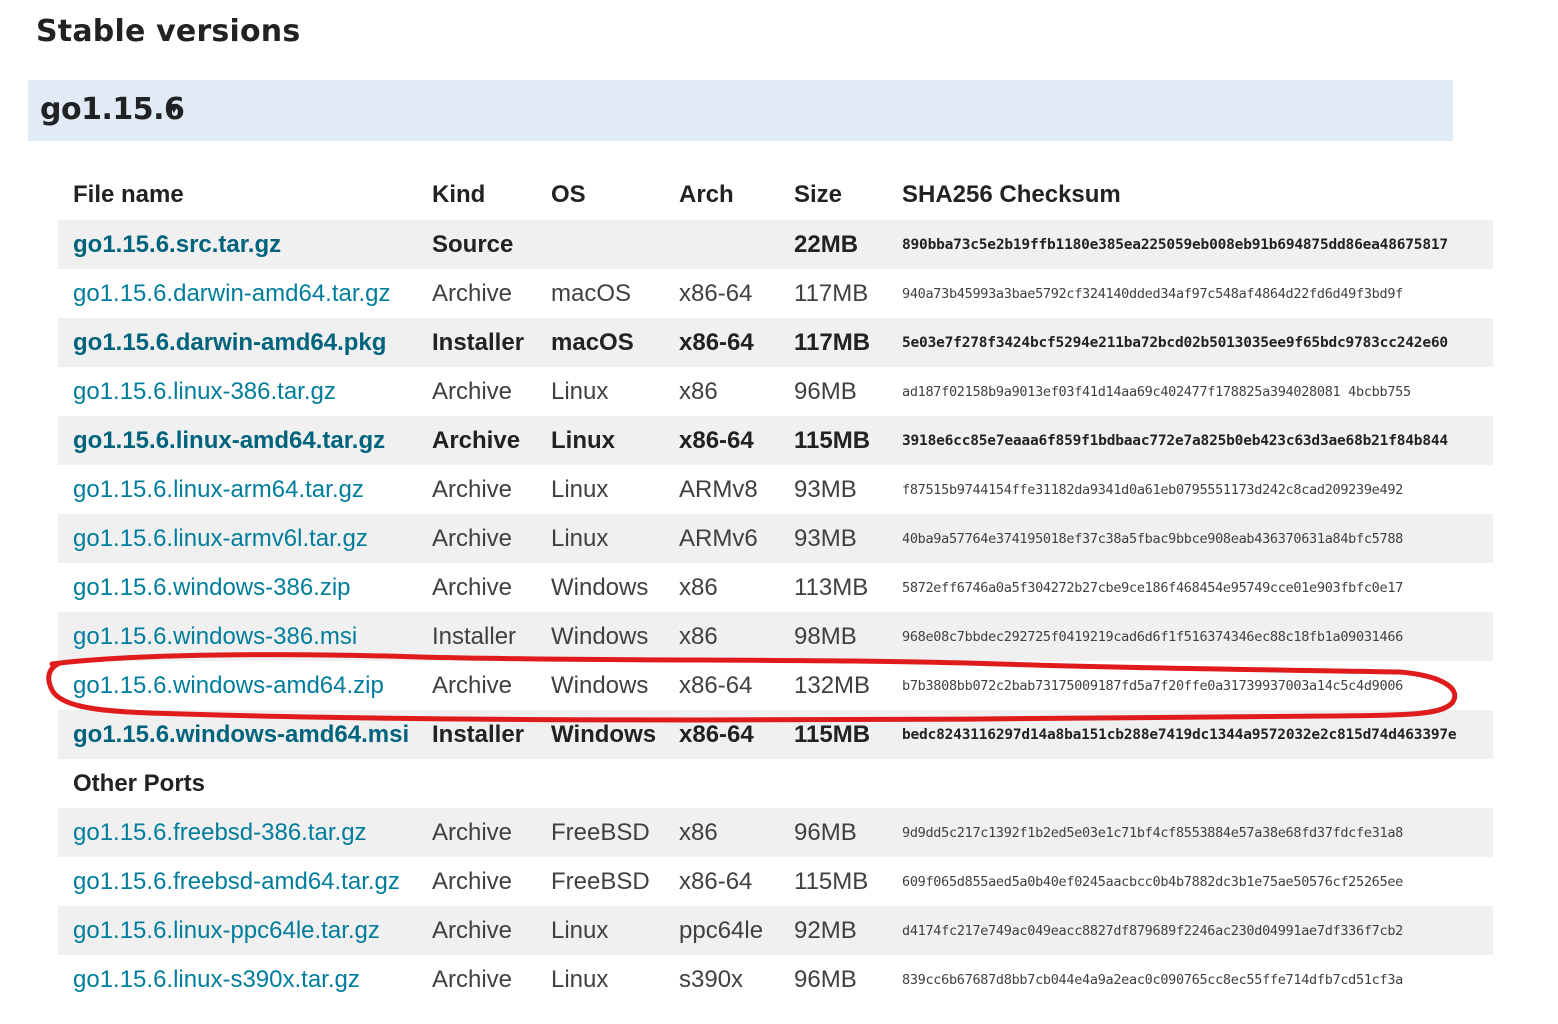  What do you see at coordinates (215, 636) in the screenshot?
I see `download-link: go1.15.6.windows-386.msi` at bounding box center [215, 636].